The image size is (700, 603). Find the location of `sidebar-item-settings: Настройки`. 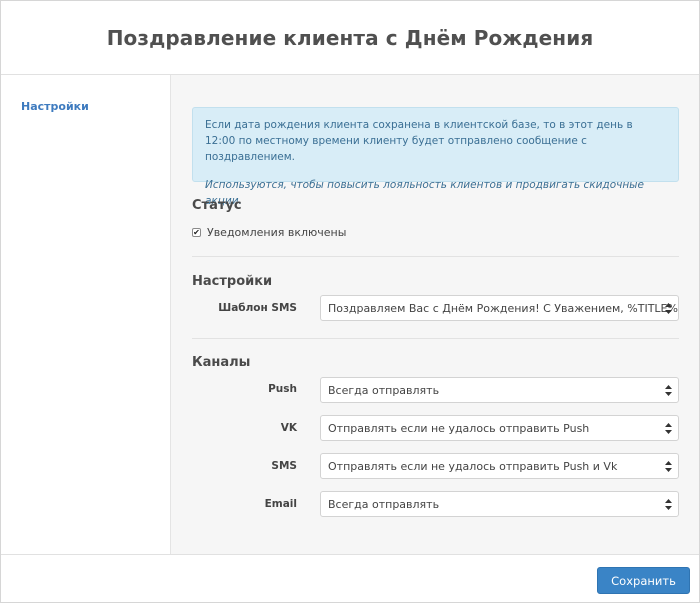

sidebar-item-settings: Настройки is located at coordinates (55, 106).